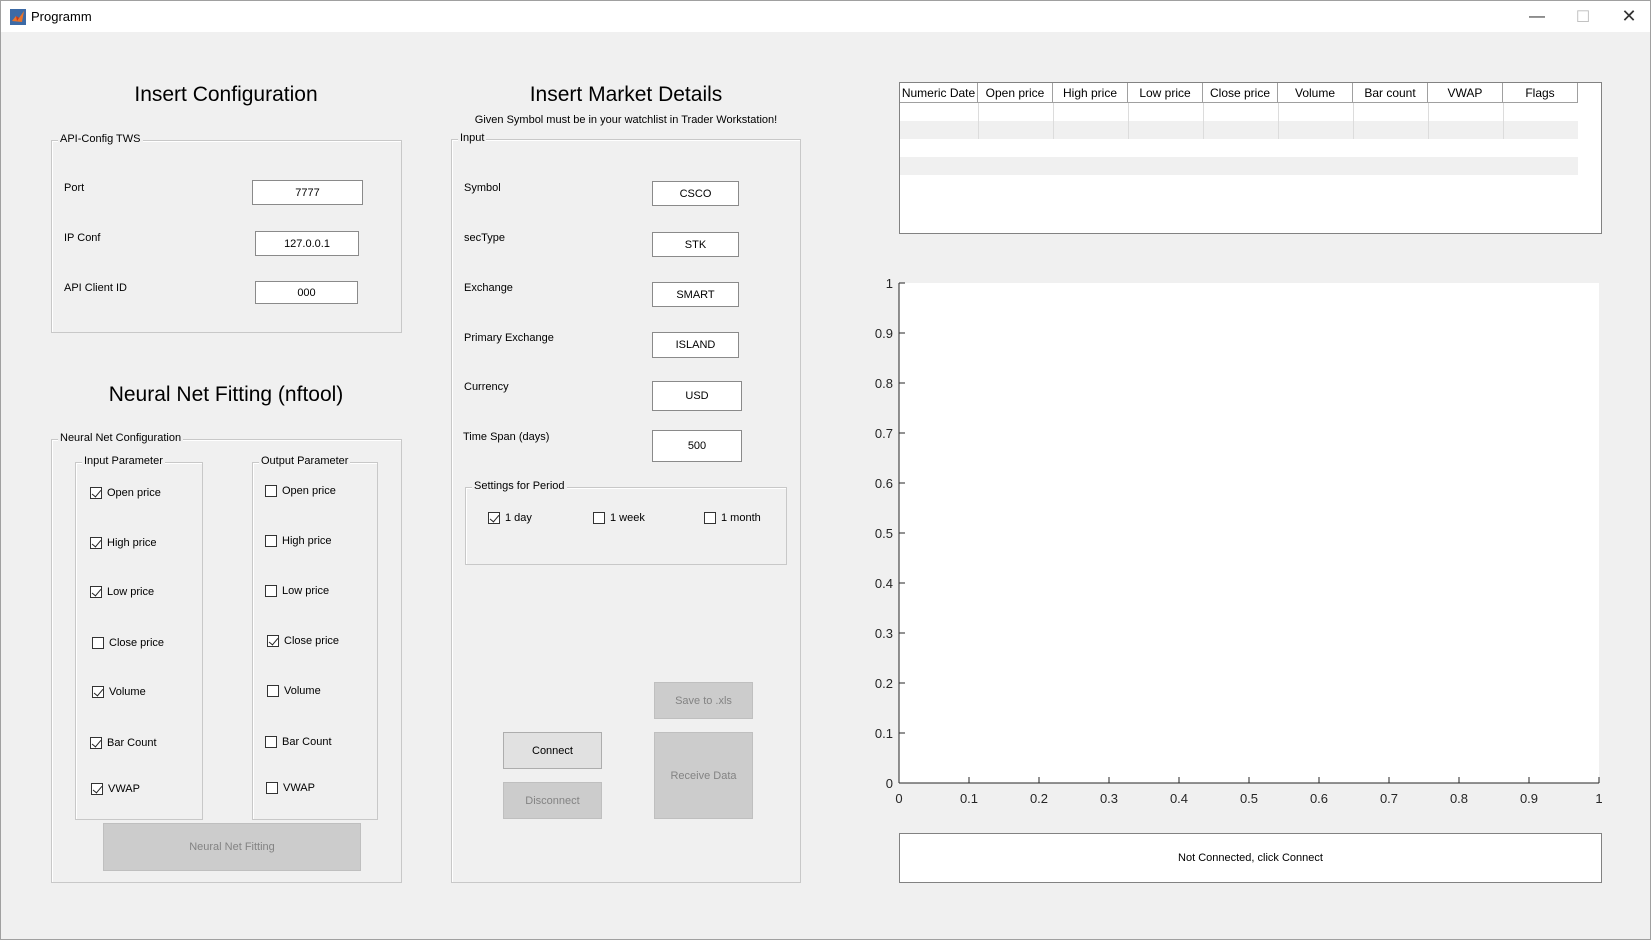 This screenshot has height=940, width=1651. I want to click on y-tick-label: 0.4, so click(884, 583).